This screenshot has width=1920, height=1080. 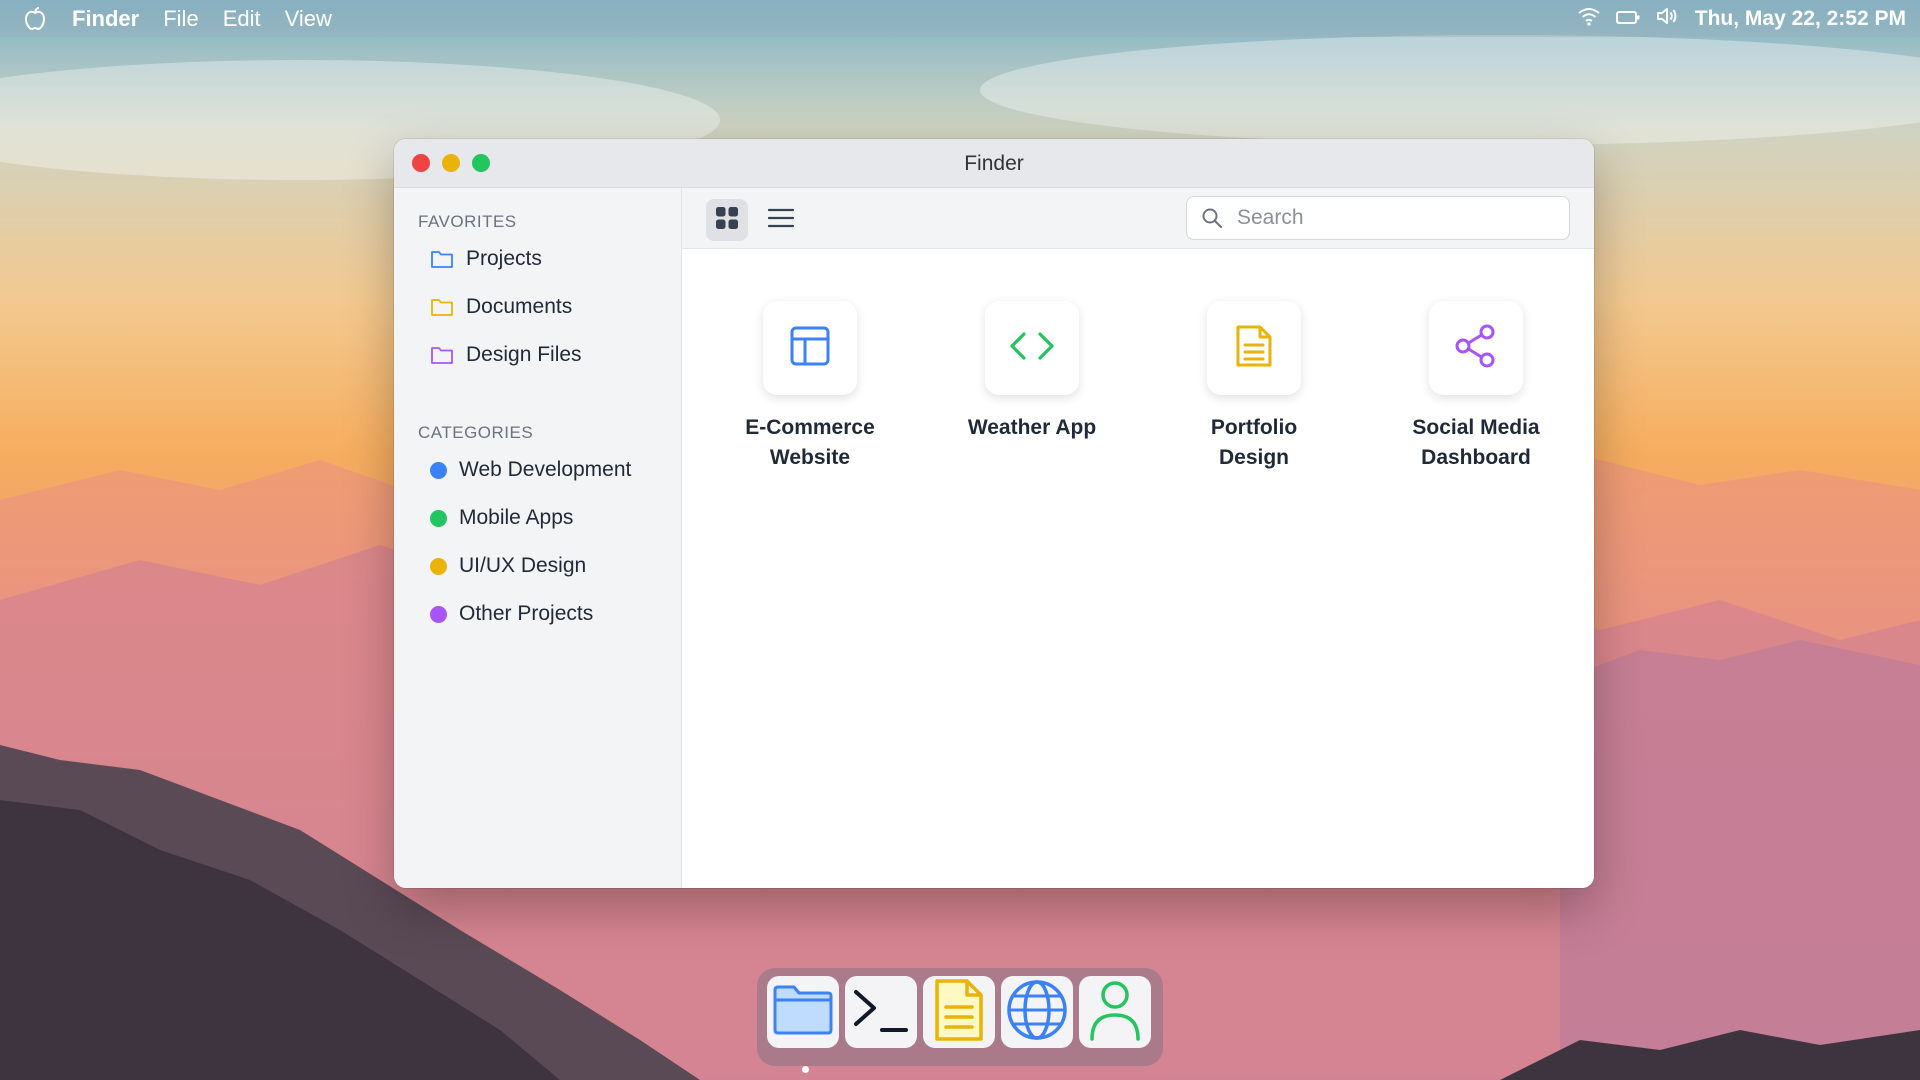 I want to click on title-bar: Finder, so click(x=994, y=163).